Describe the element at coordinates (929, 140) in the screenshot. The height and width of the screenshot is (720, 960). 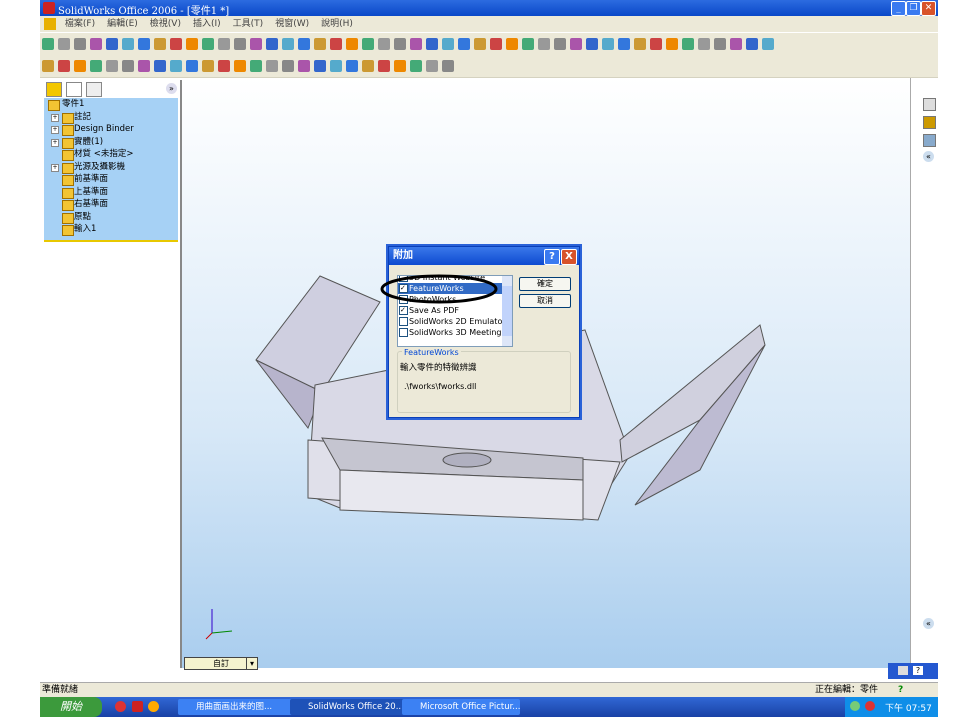
I see `search-icon` at that location.